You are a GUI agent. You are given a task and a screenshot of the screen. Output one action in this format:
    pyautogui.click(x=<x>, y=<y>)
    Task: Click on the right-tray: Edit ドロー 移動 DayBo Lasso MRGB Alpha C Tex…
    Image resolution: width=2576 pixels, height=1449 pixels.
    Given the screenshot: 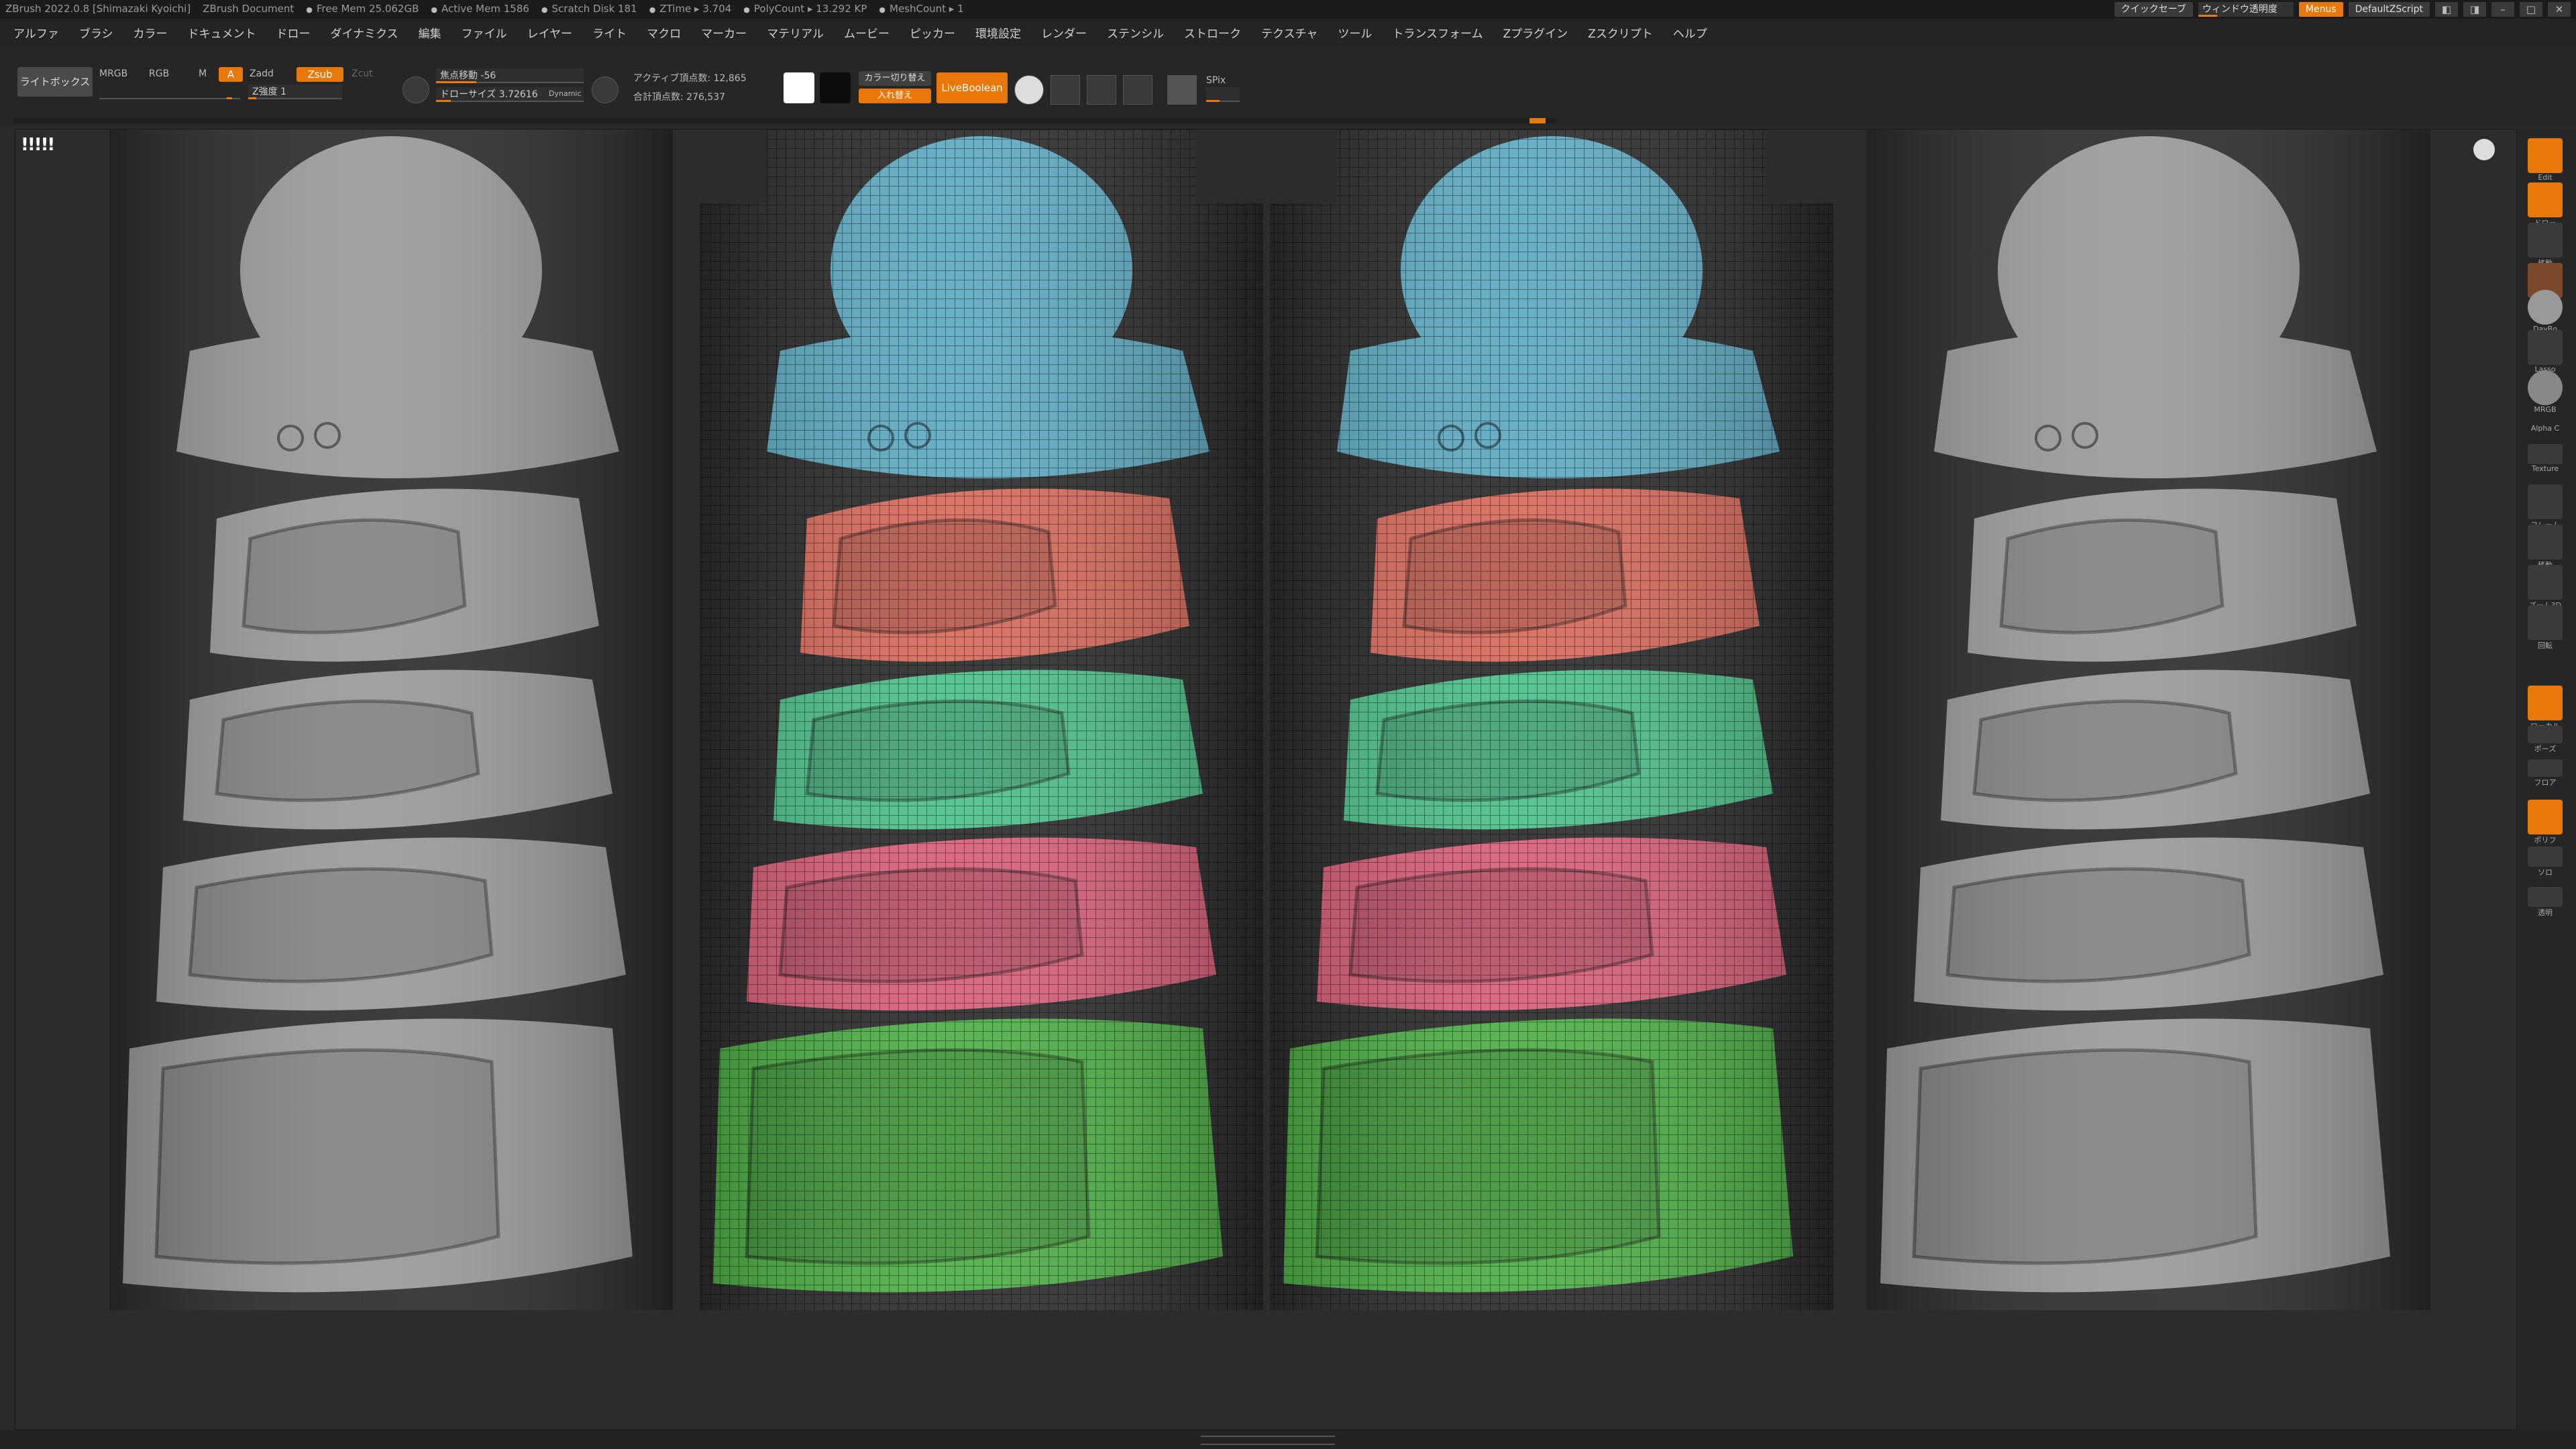 What is the action you would take?
    pyautogui.click(x=2546, y=779)
    